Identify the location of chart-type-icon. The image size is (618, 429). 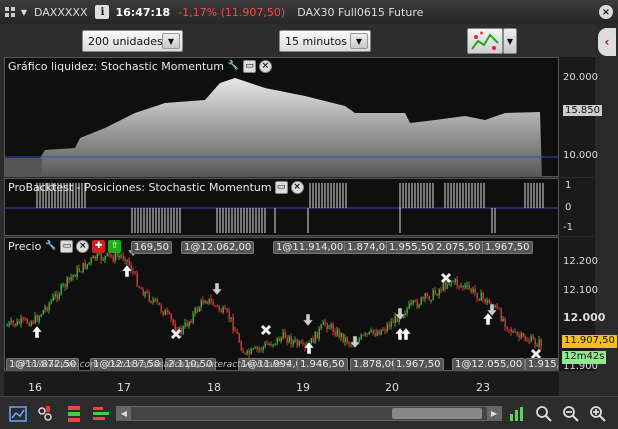
(18, 414).